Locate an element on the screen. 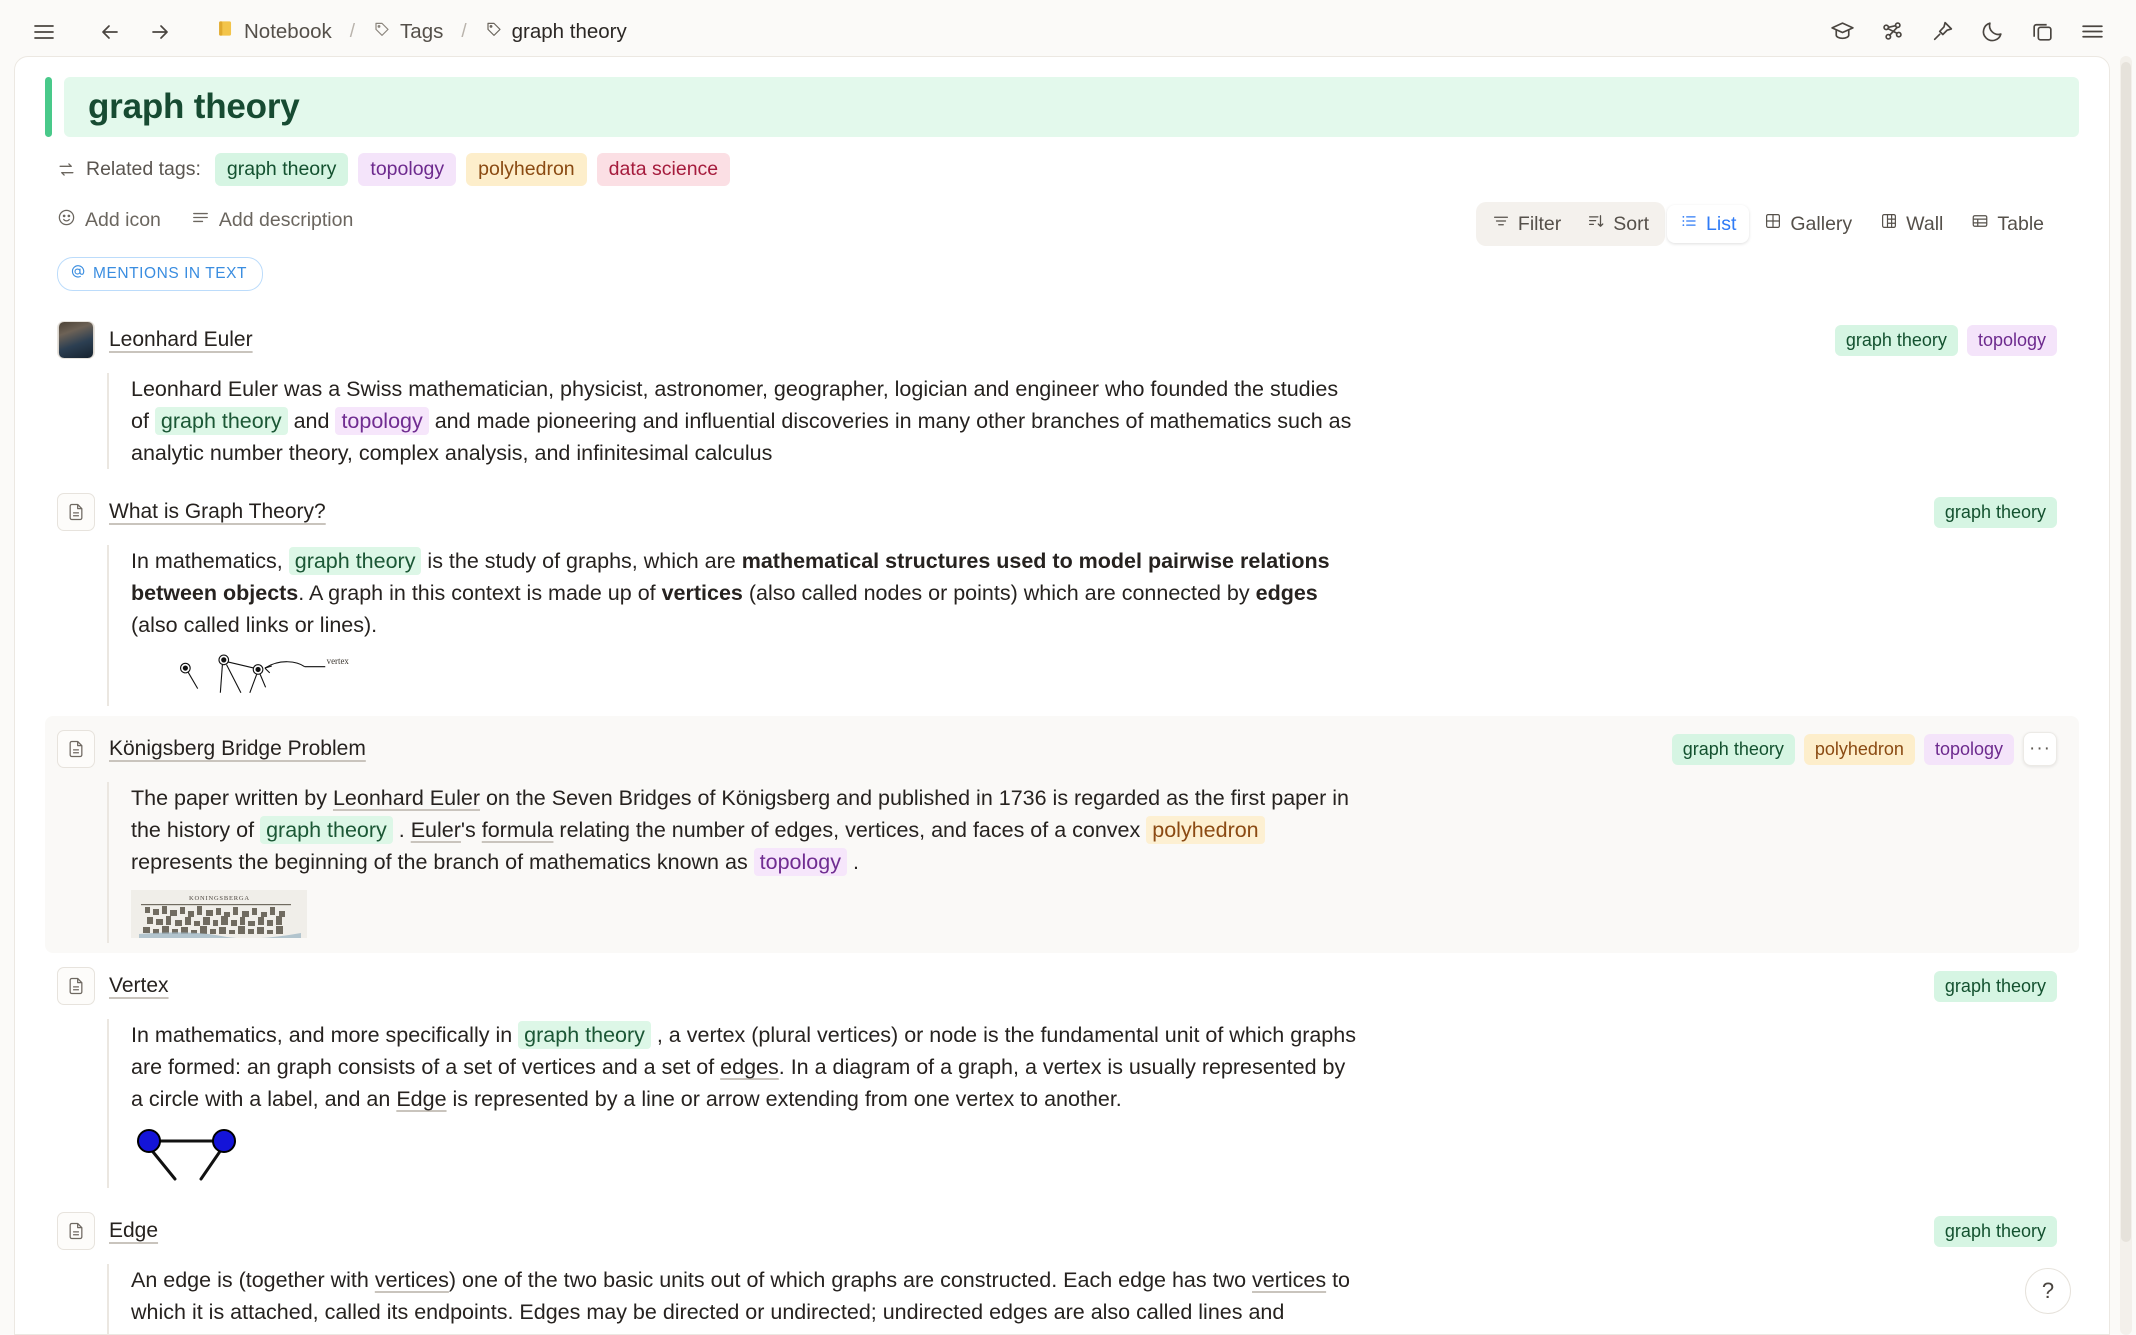  filter-button: Filter is located at coordinates (1526, 224).